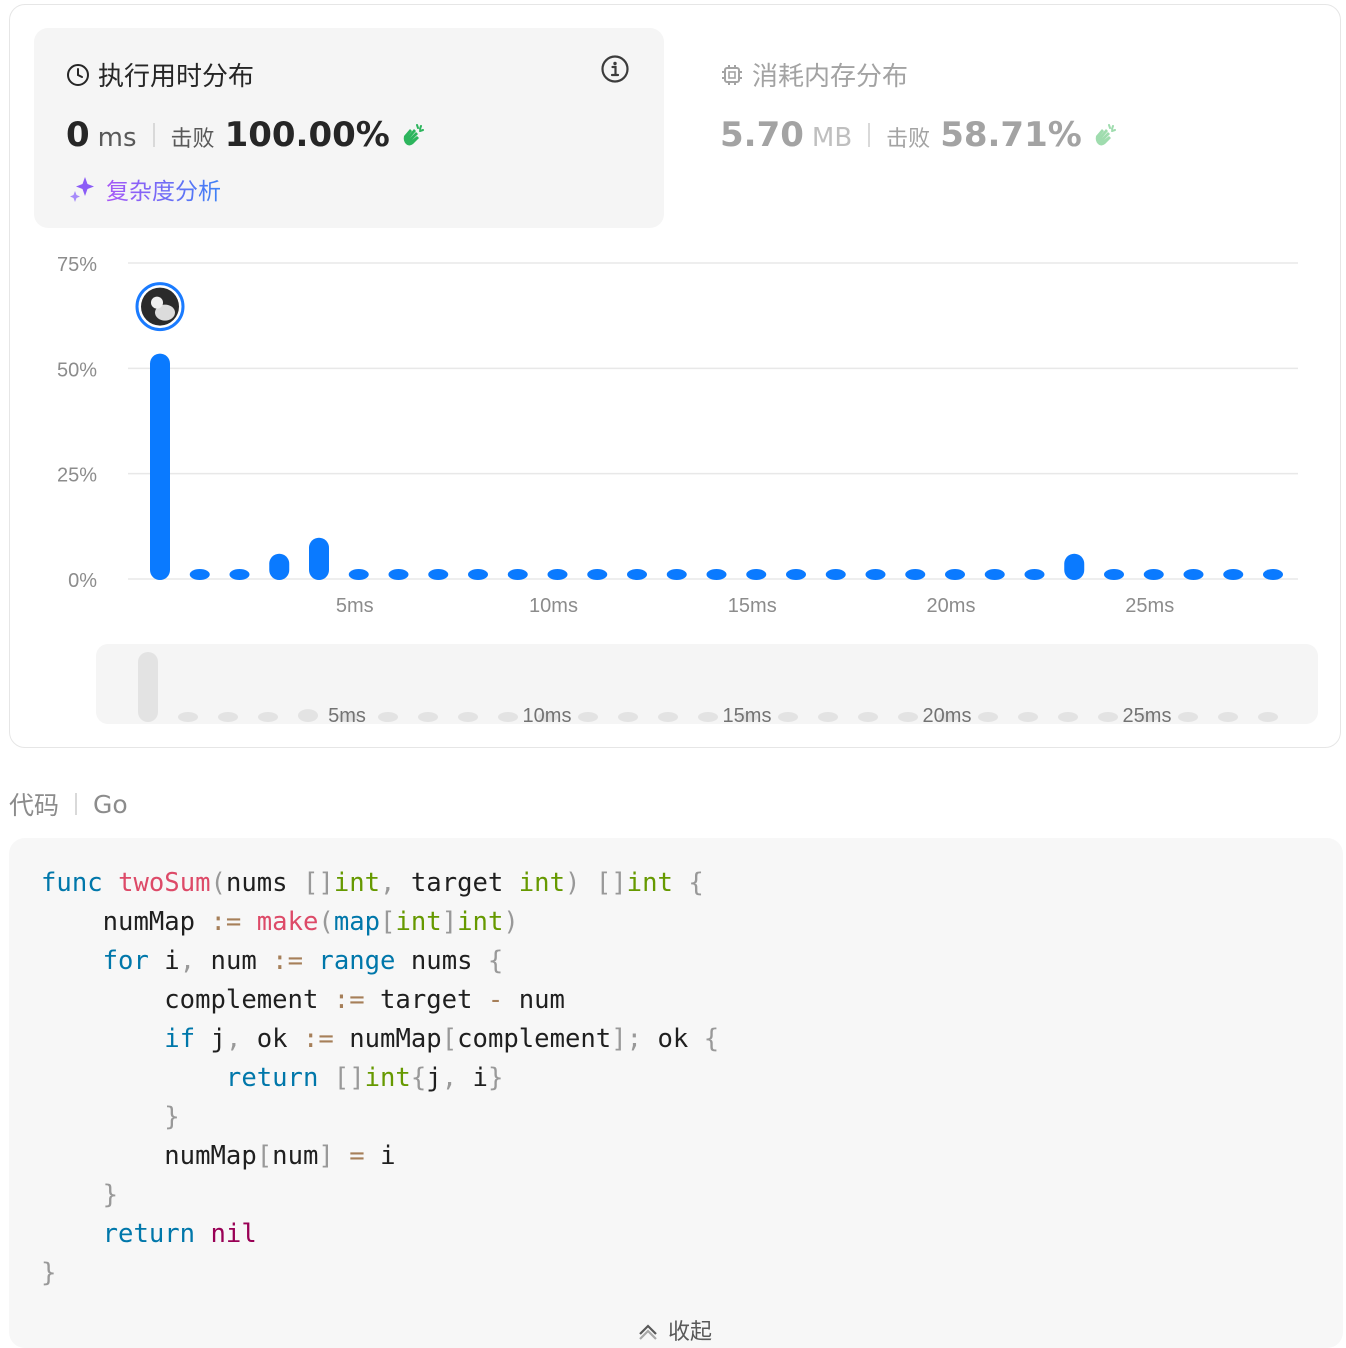 The height and width of the screenshot is (1348, 1346). What do you see at coordinates (947, 716) in the screenshot?
I see `brush-tick-label: 20ms` at bounding box center [947, 716].